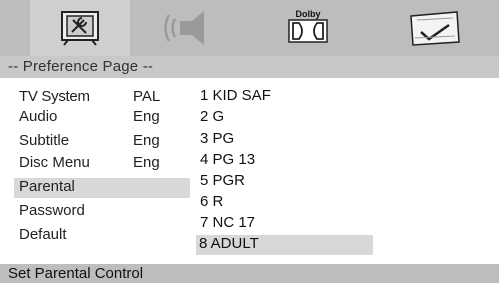 This screenshot has height=283, width=499. Describe the element at coordinates (147, 96) in the screenshot. I see `menu-item-value: PAL` at that location.